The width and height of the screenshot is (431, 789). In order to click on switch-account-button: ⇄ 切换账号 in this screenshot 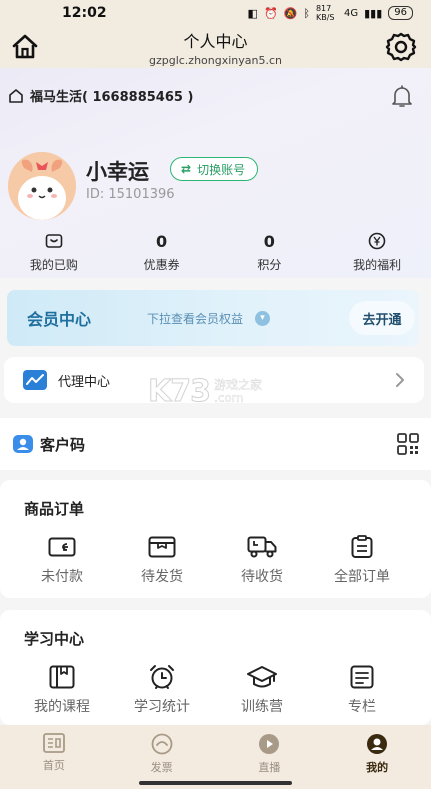, I will do `click(214, 169)`.